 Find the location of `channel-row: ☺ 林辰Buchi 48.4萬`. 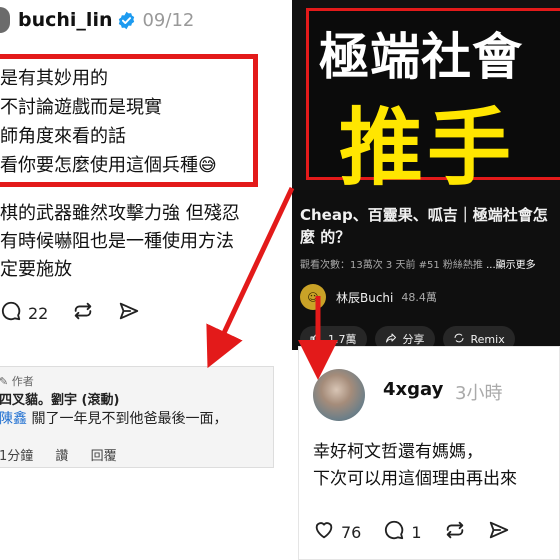

channel-row: ☺ 林辰Buchi 48.4萬 is located at coordinates (368, 297).